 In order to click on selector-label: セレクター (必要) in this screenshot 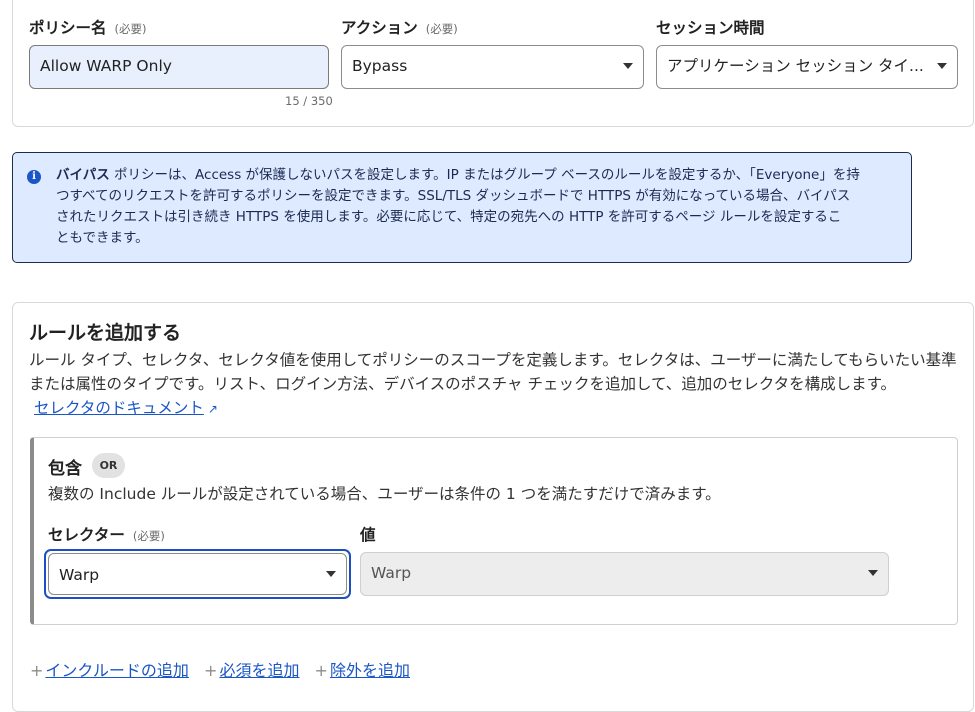, I will do `click(106, 535)`.